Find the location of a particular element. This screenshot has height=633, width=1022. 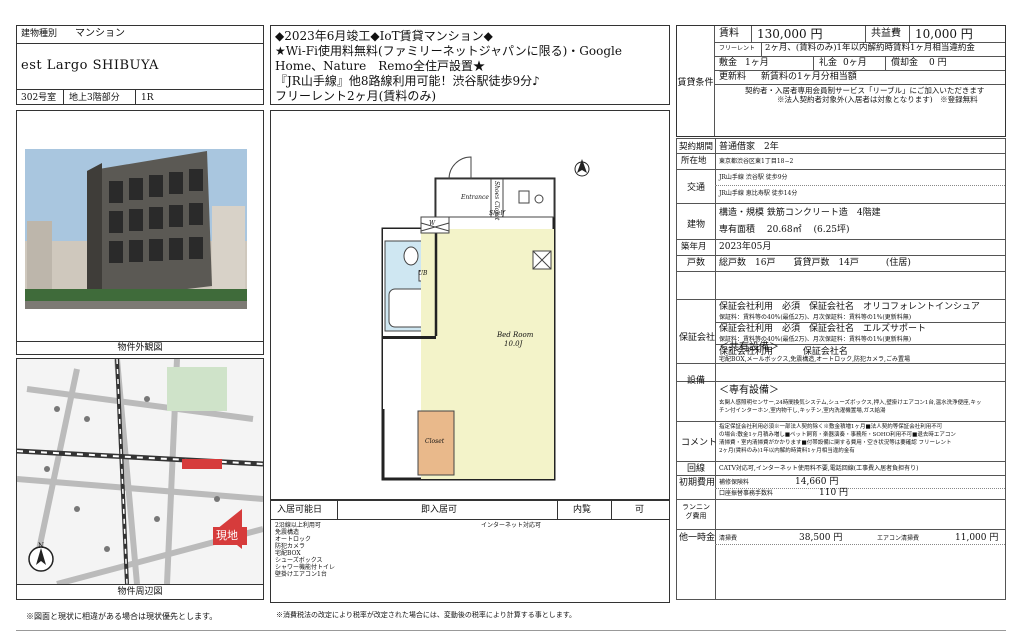

internet-note: インターネット対応可 is located at coordinates (511, 525).